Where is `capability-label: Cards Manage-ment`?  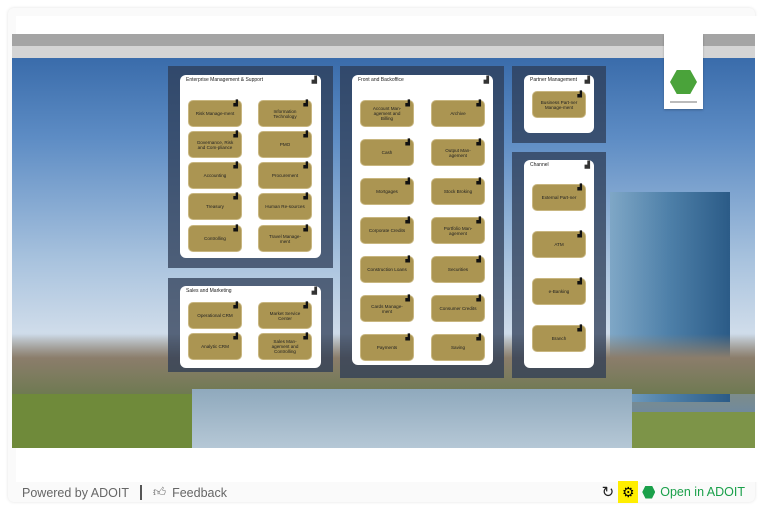
capability-label: Cards Manage-ment is located at coordinates (387, 308).